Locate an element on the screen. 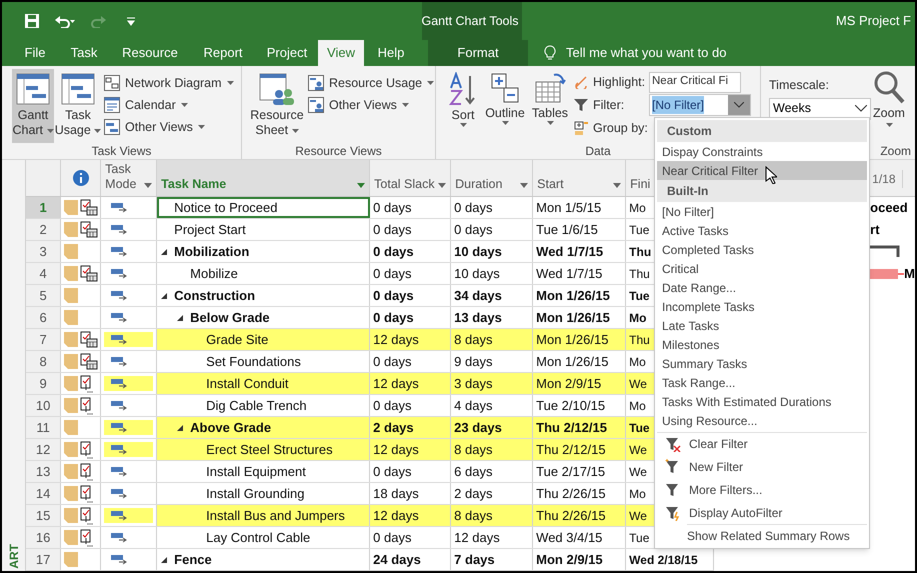  table-cell: 4 days is located at coordinates (492, 405).